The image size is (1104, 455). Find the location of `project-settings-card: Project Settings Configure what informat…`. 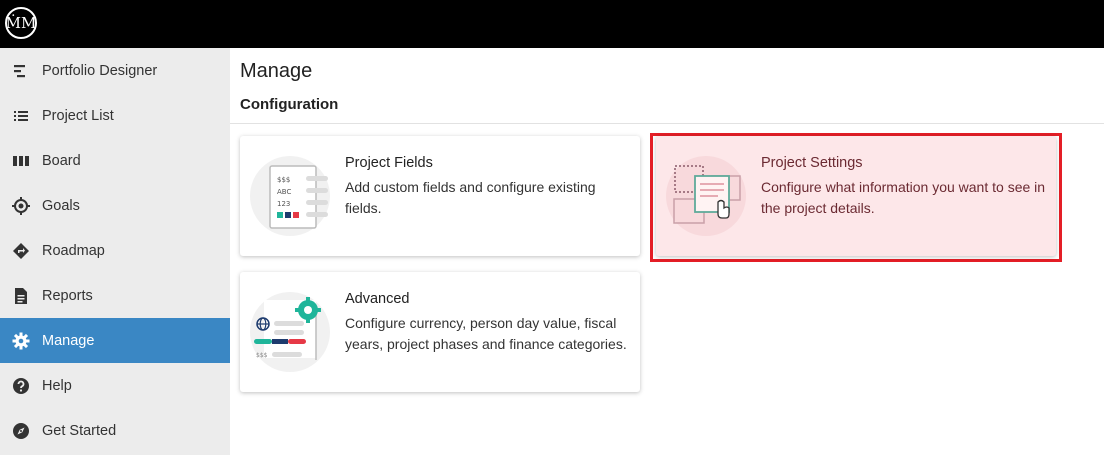

project-settings-card: Project Settings Configure what informat… is located at coordinates (856, 196).